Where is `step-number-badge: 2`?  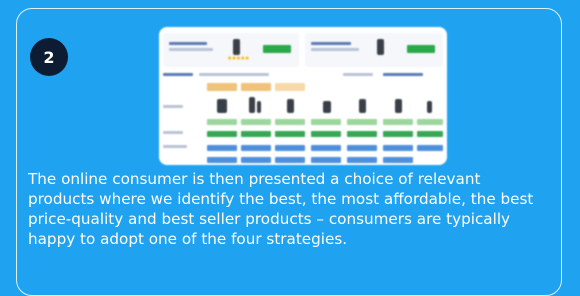 step-number-badge: 2 is located at coordinates (49, 57).